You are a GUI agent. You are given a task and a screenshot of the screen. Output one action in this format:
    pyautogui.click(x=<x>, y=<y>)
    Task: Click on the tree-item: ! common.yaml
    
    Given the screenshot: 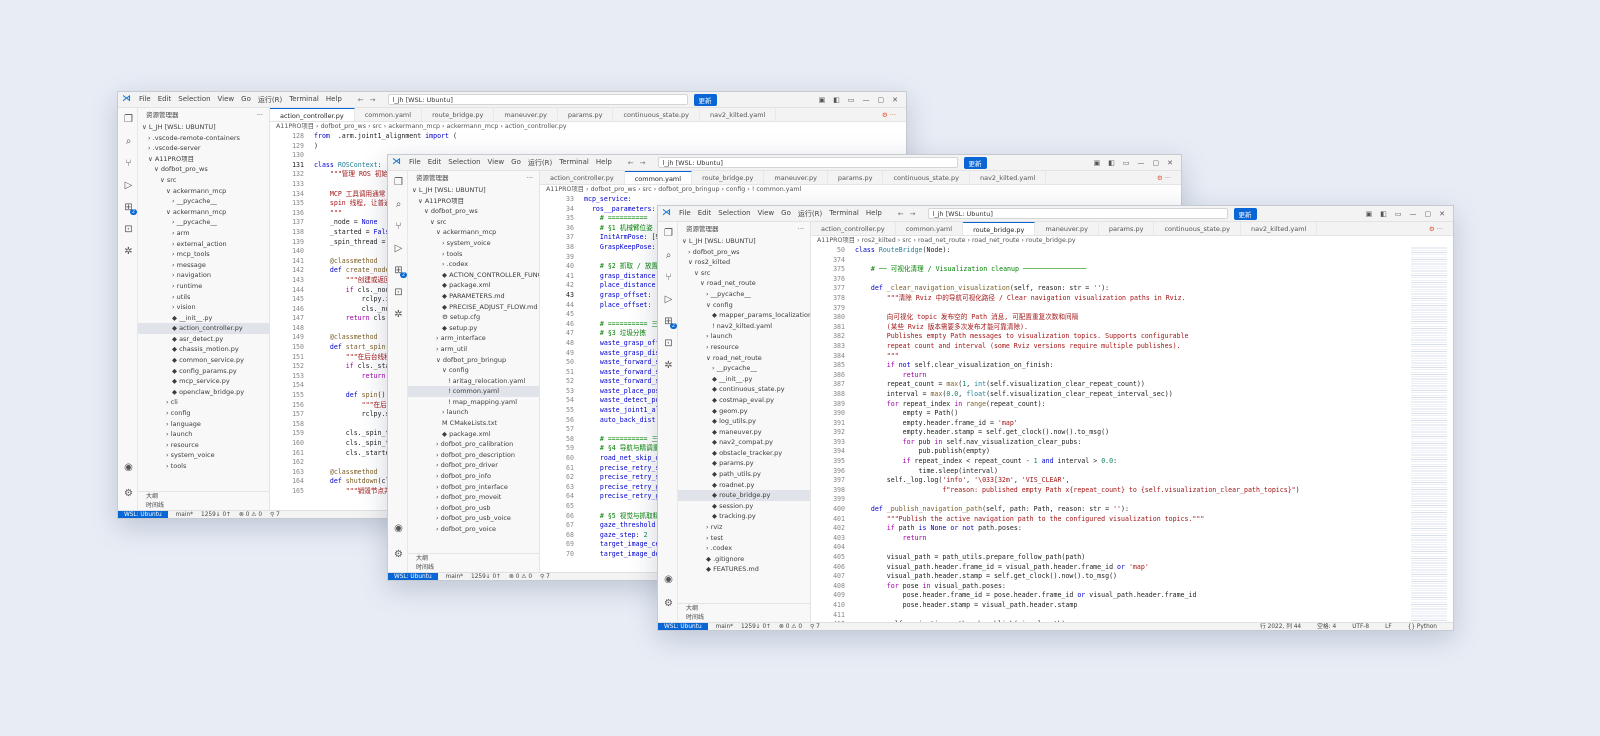 What is the action you would take?
    pyautogui.click(x=473, y=391)
    